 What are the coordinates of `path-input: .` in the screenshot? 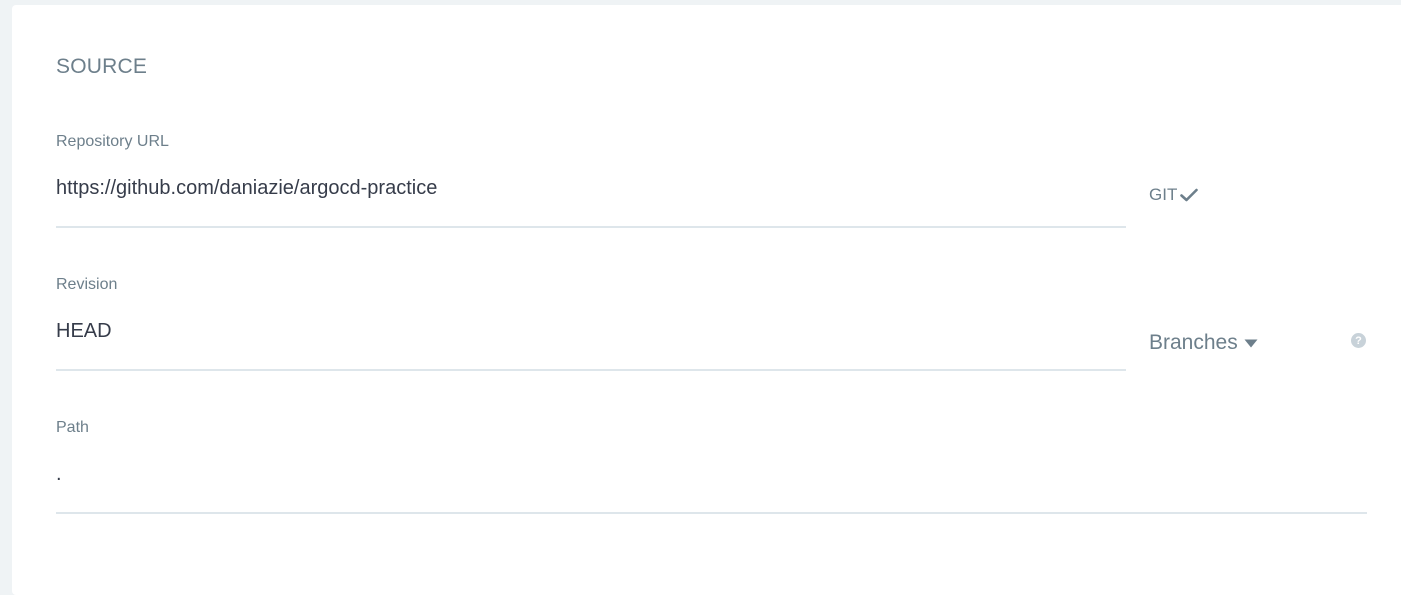 It's located at (59, 474).